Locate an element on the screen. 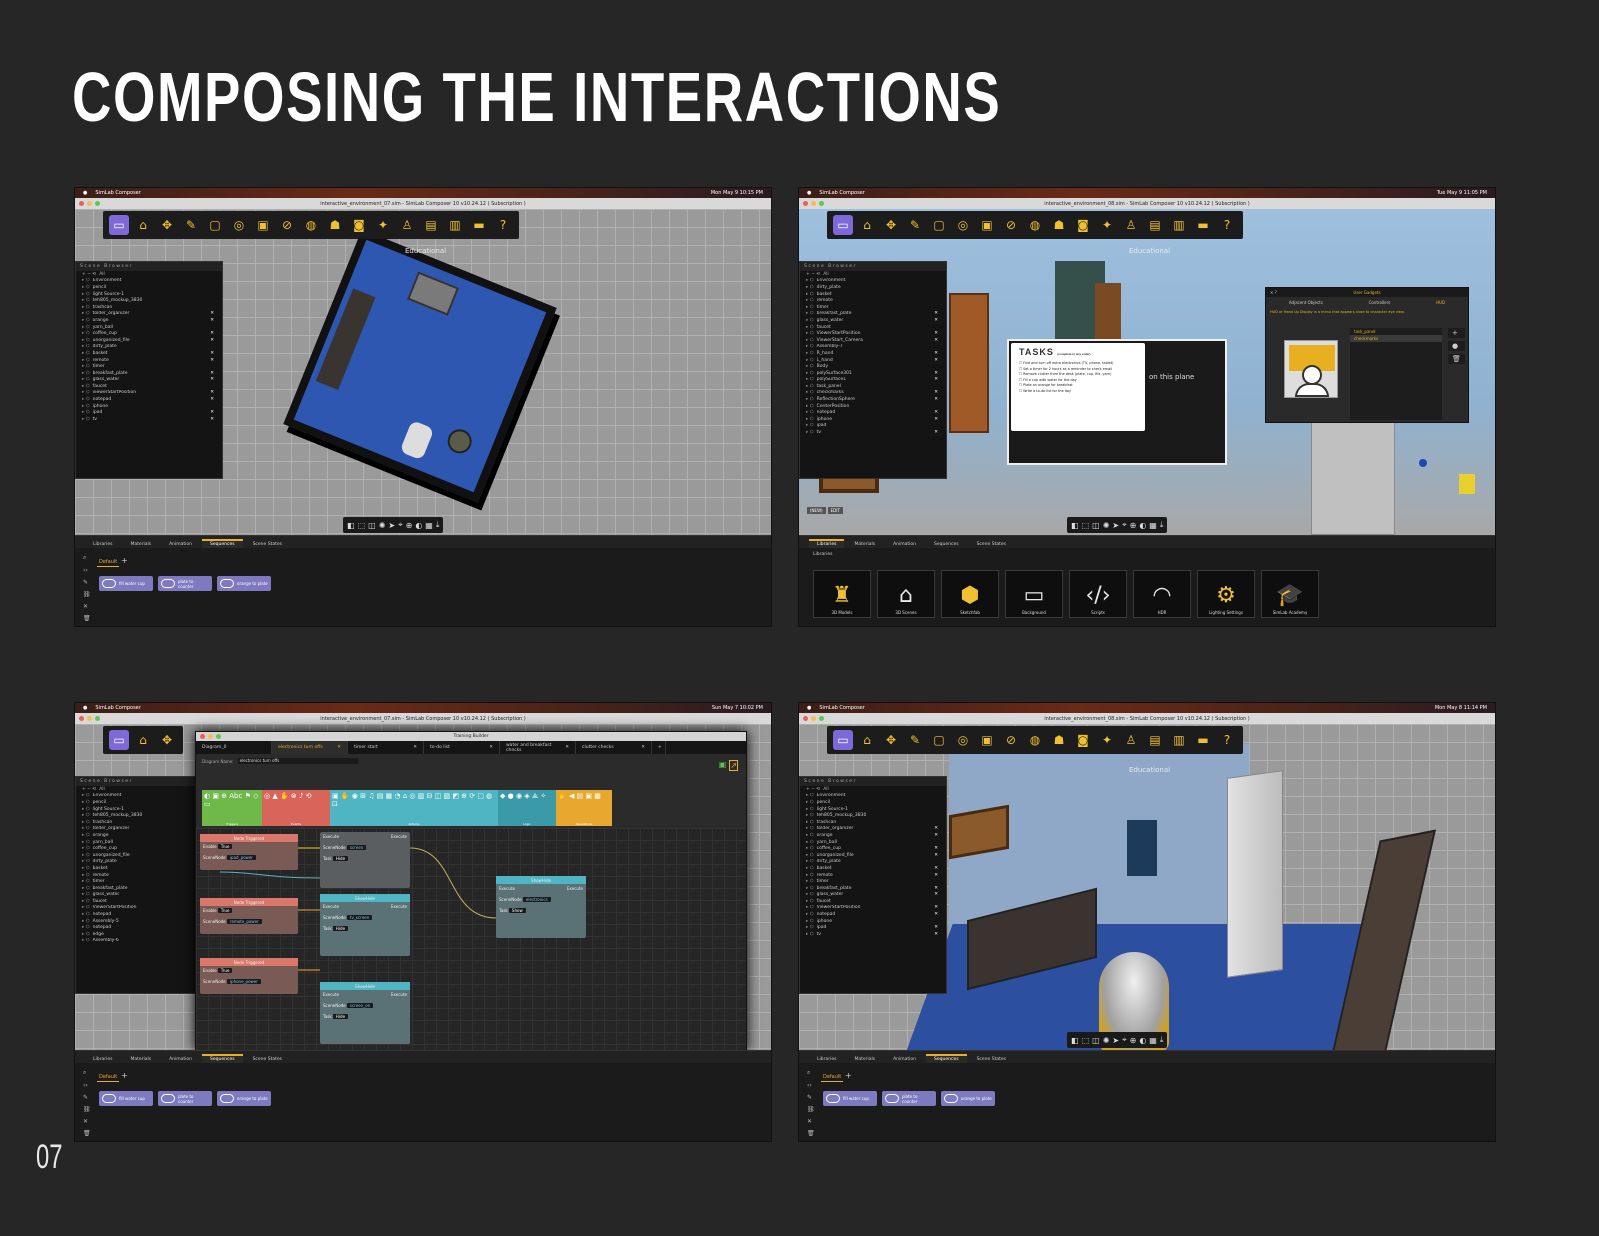 The height and width of the screenshot is (1236, 1599). edit-button: EDIT is located at coordinates (835, 510).